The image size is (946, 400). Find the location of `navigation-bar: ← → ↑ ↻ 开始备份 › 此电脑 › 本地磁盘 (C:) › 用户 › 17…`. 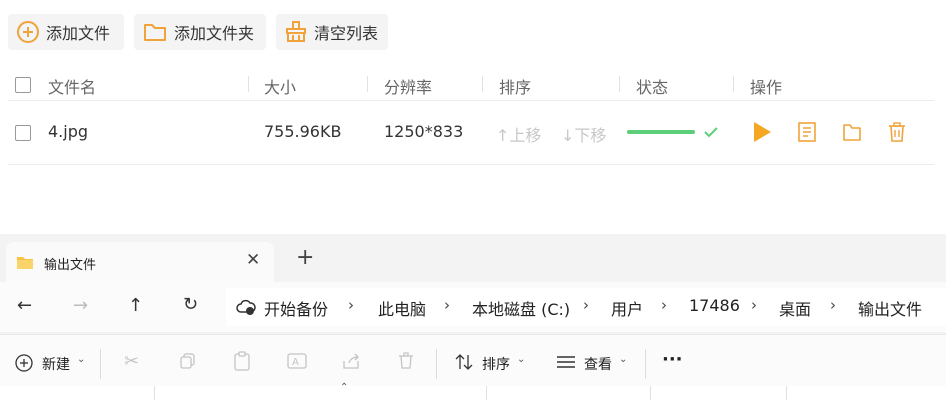

navigation-bar: ← → ↑ ↻ 开始备份 › 此电脑 › 本地磁盘 (C:) › 用户 › 17… is located at coordinates (473, 307).